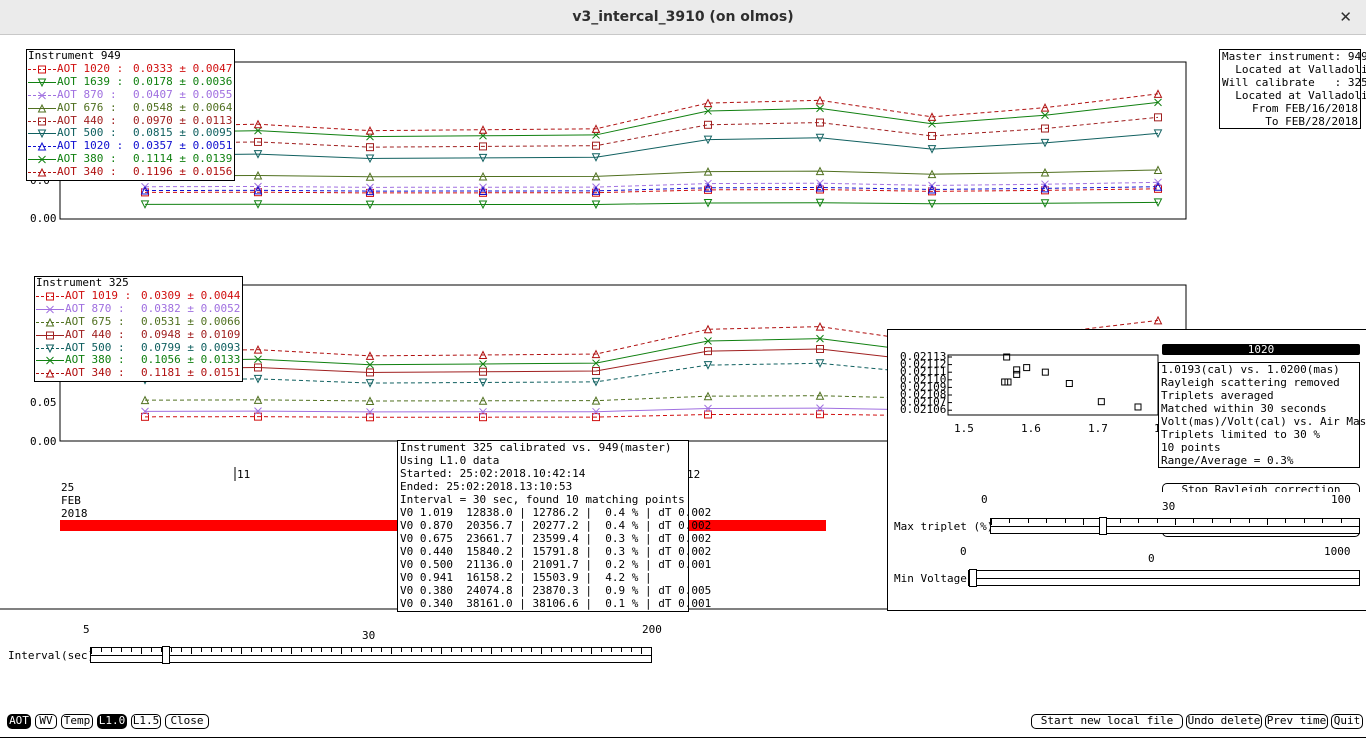  What do you see at coordinates (369, 635) in the screenshot?
I see `interval-value: 30` at bounding box center [369, 635].